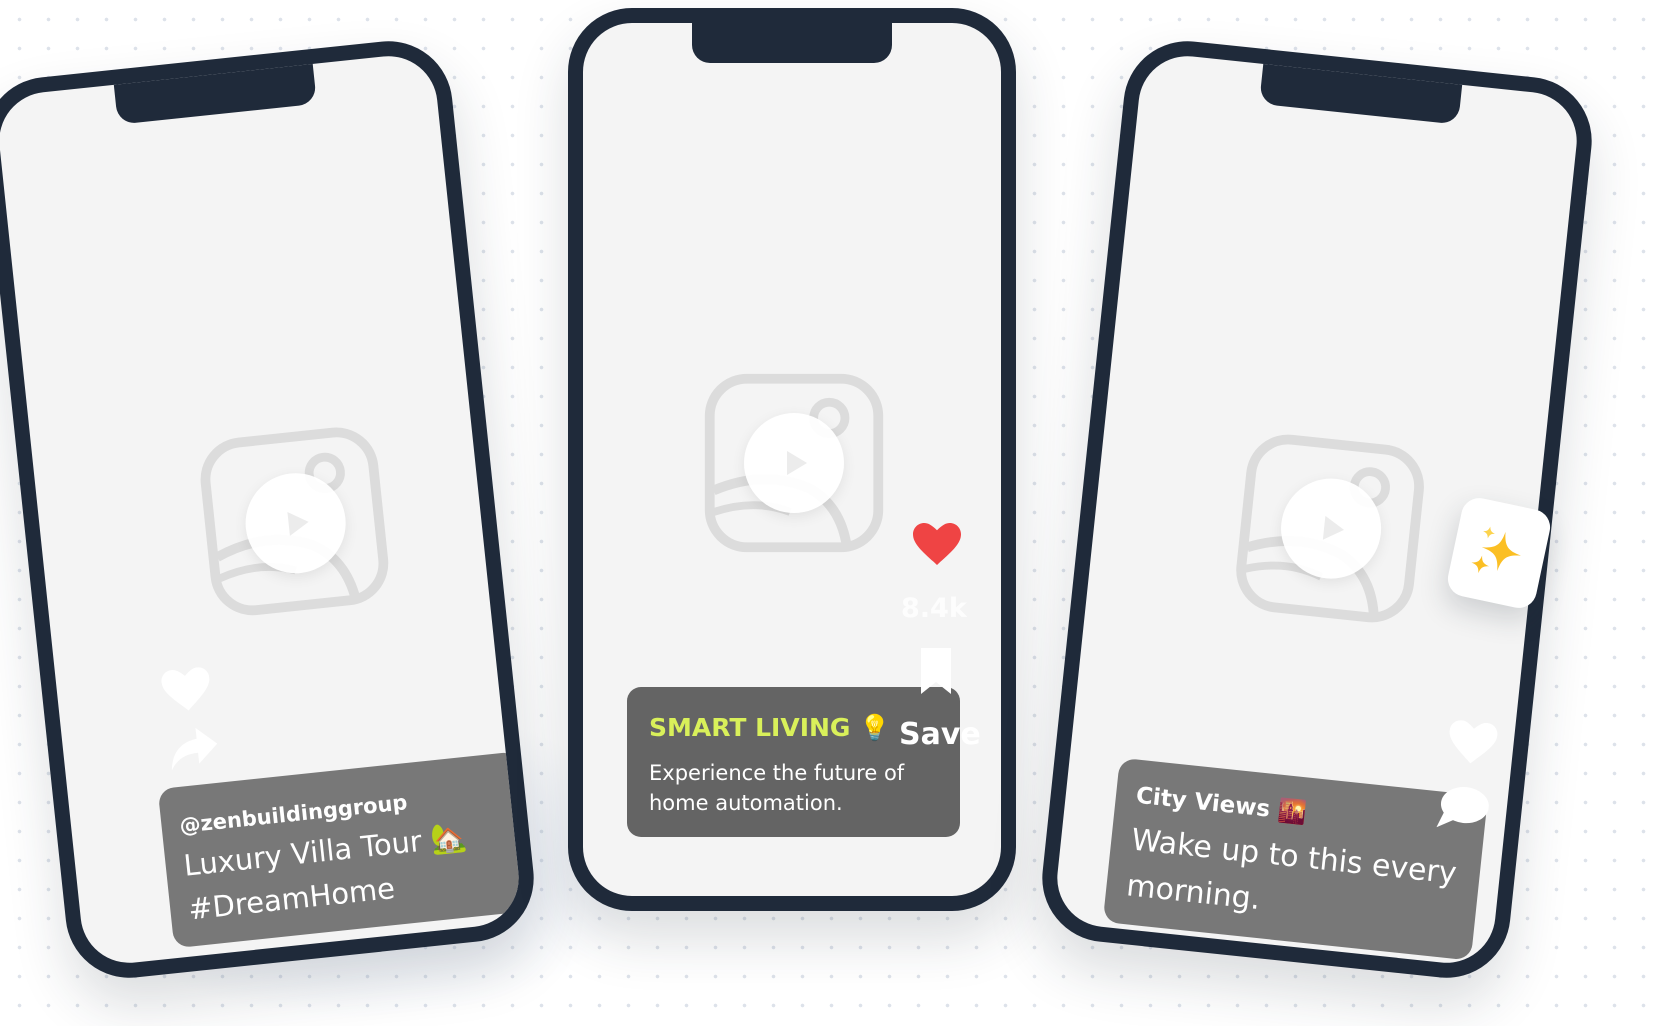  I want to click on play-button, so click(794, 463).